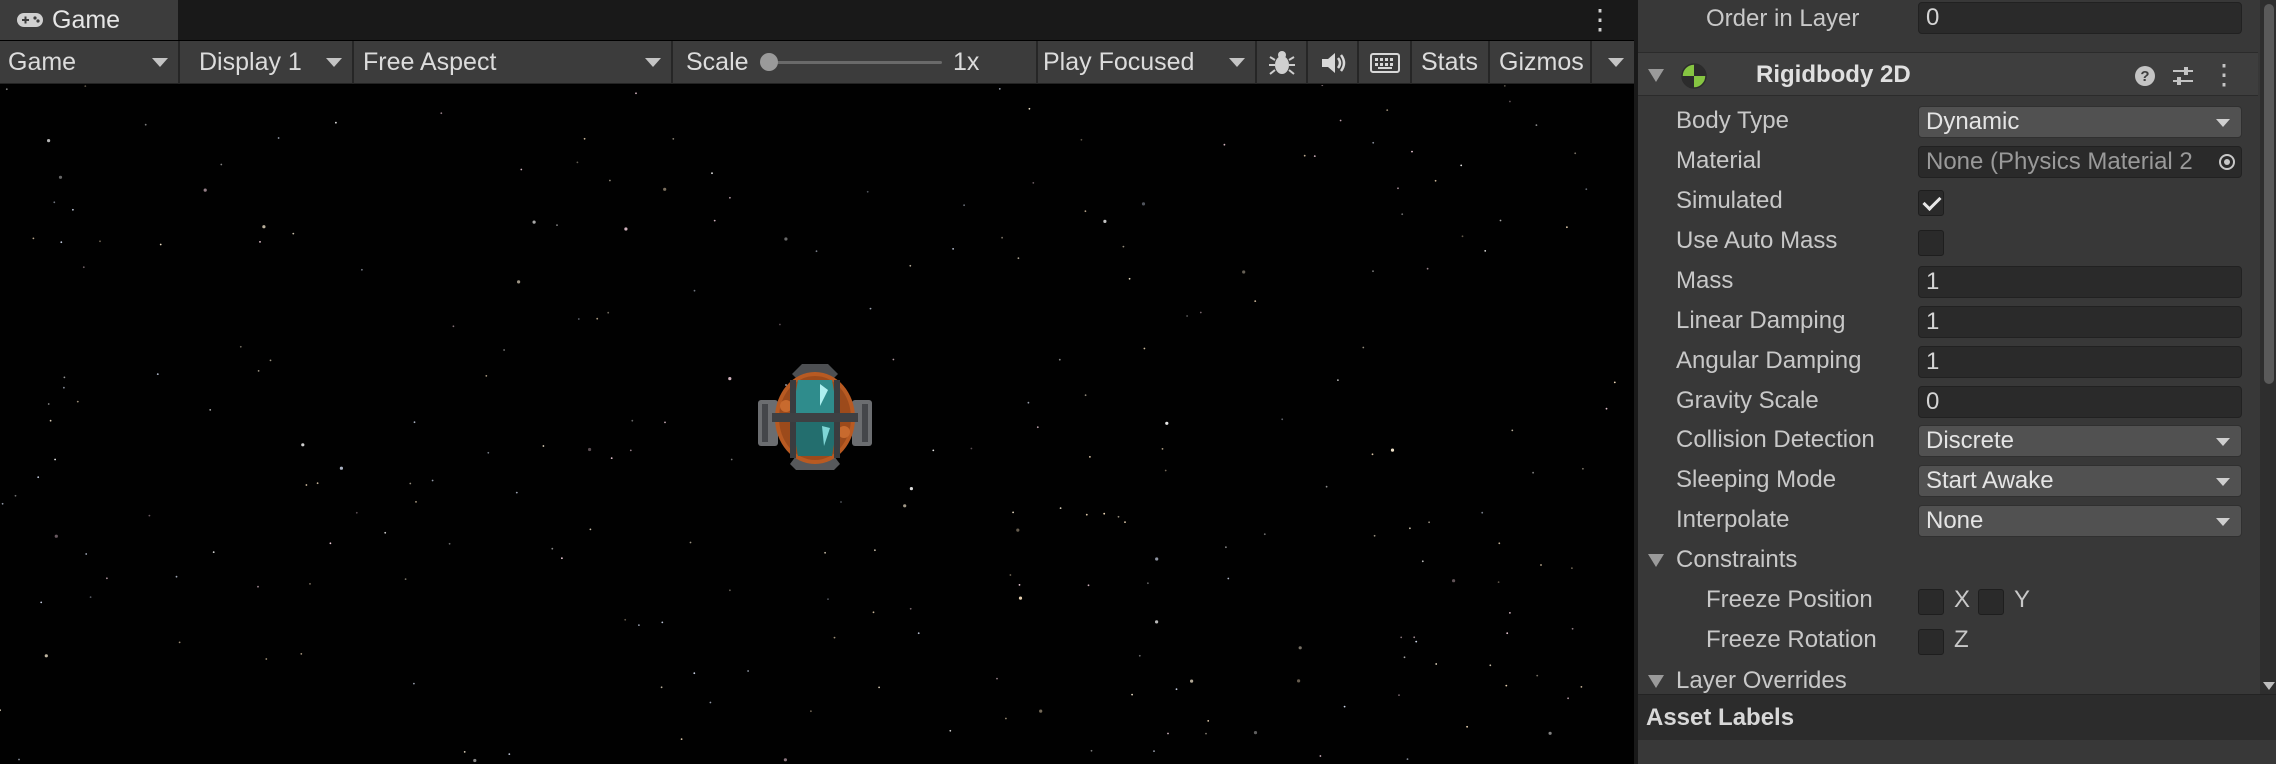 The height and width of the screenshot is (764, 2276). What do you see at coordinates (1991, 602) in the screenshot?
I see `freeze-position-y-checkbox` at bounding box center [1991, 602].